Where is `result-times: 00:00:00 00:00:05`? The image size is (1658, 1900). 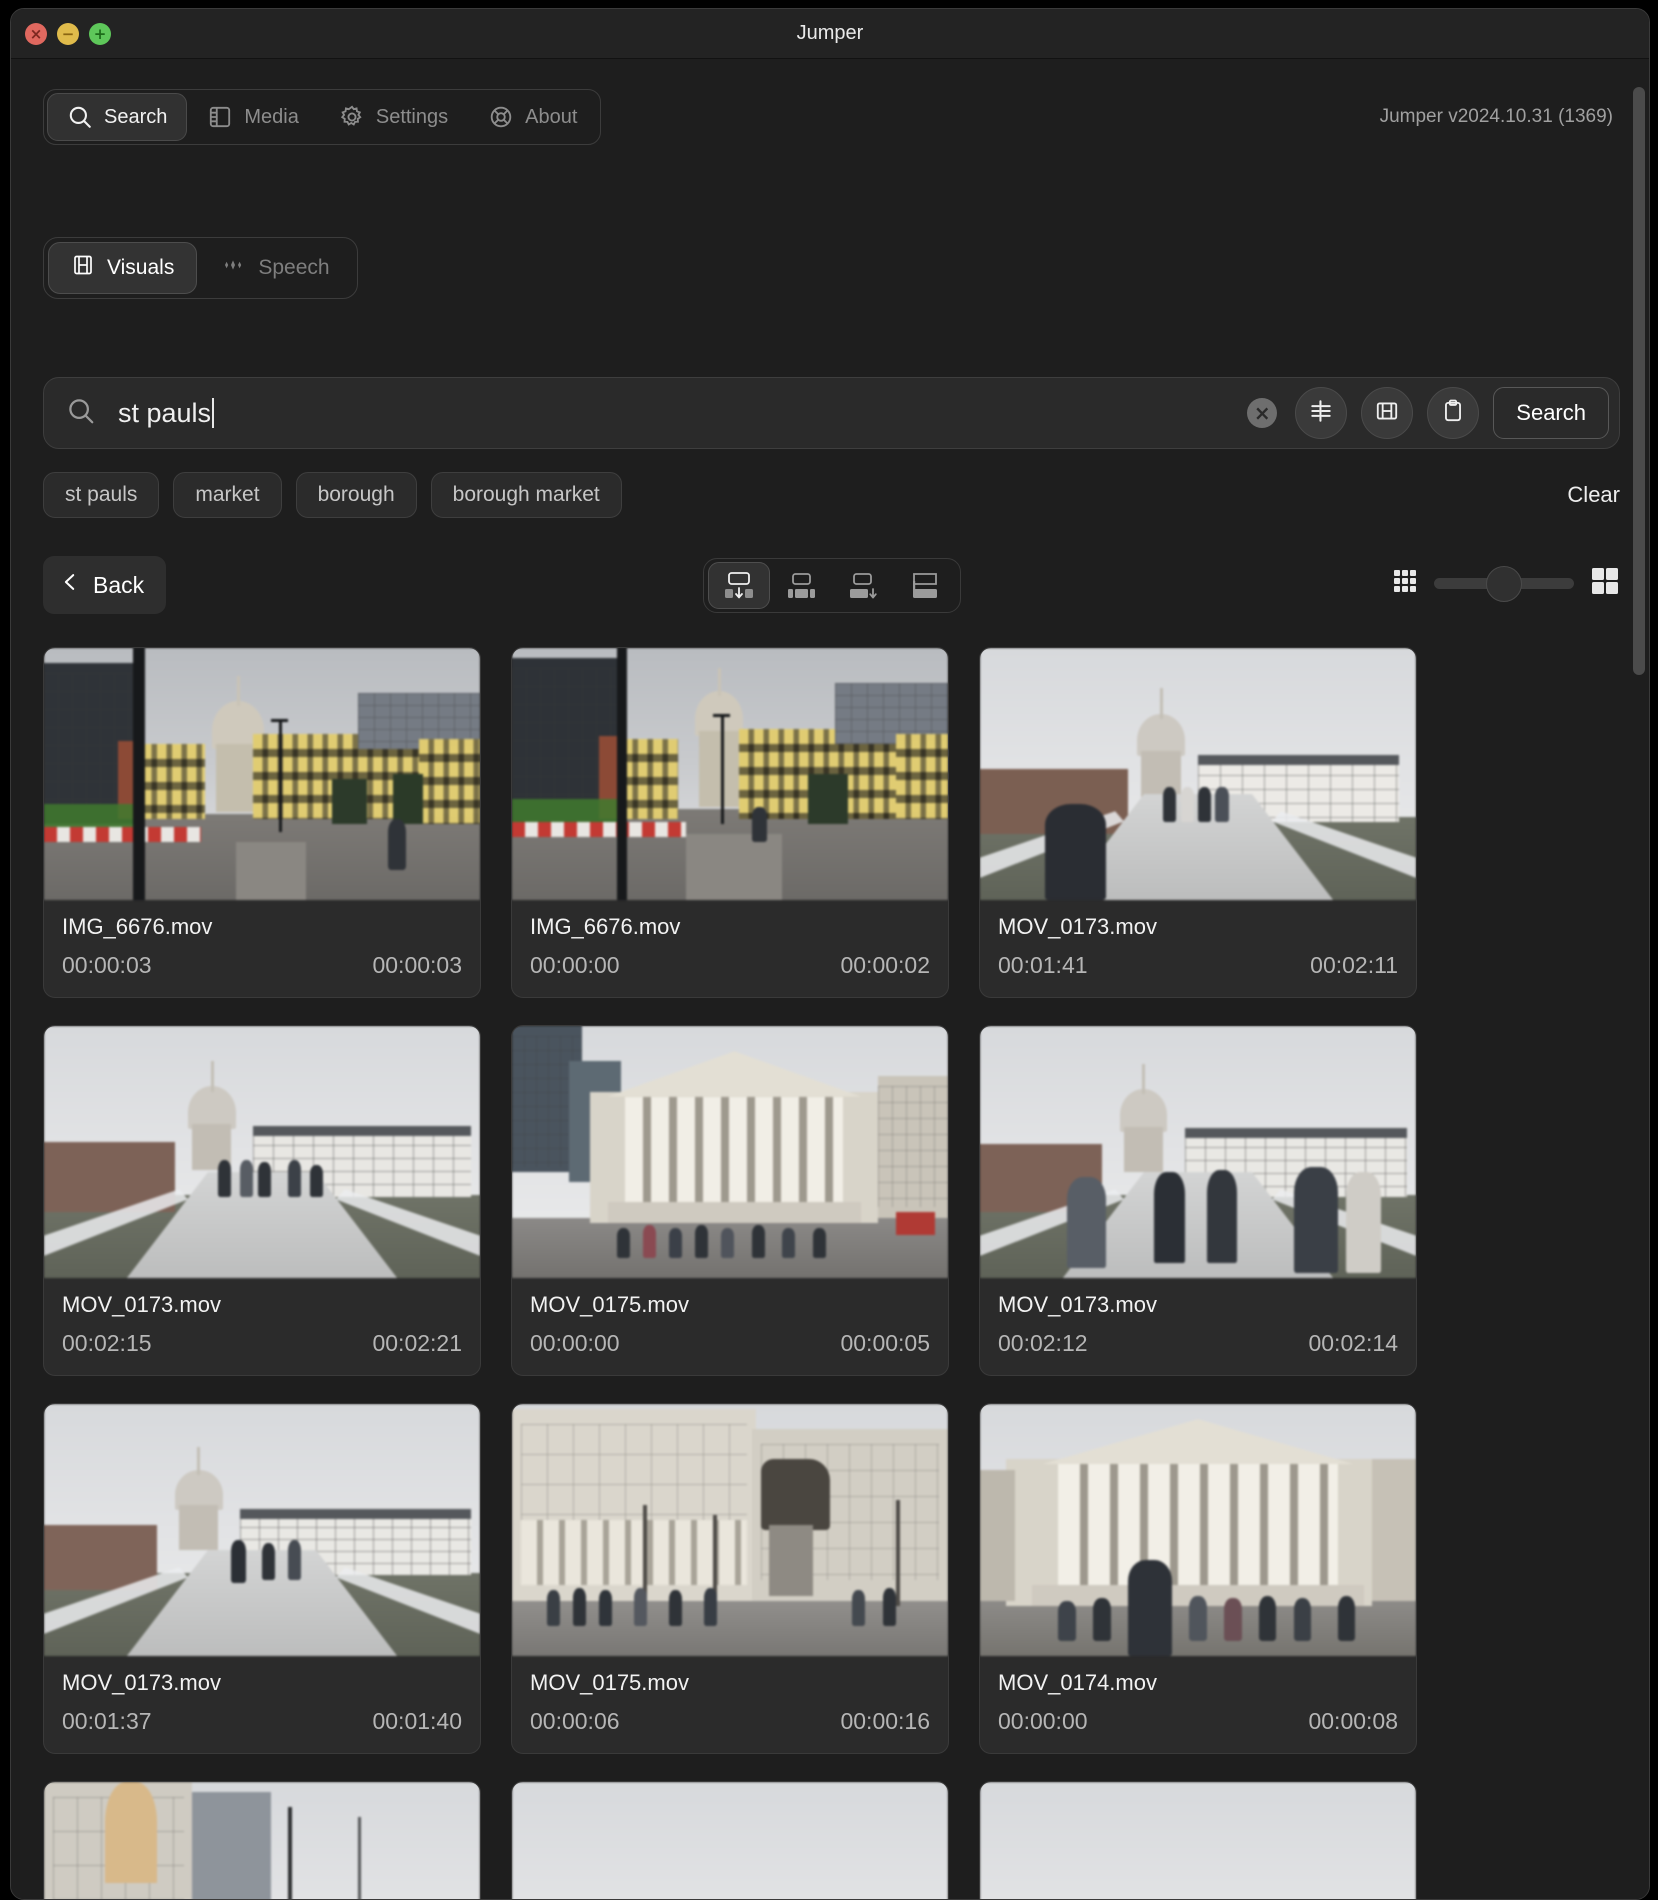
result-times: 00:00:00 00:00:05 is located at coordinates (730, 1343).